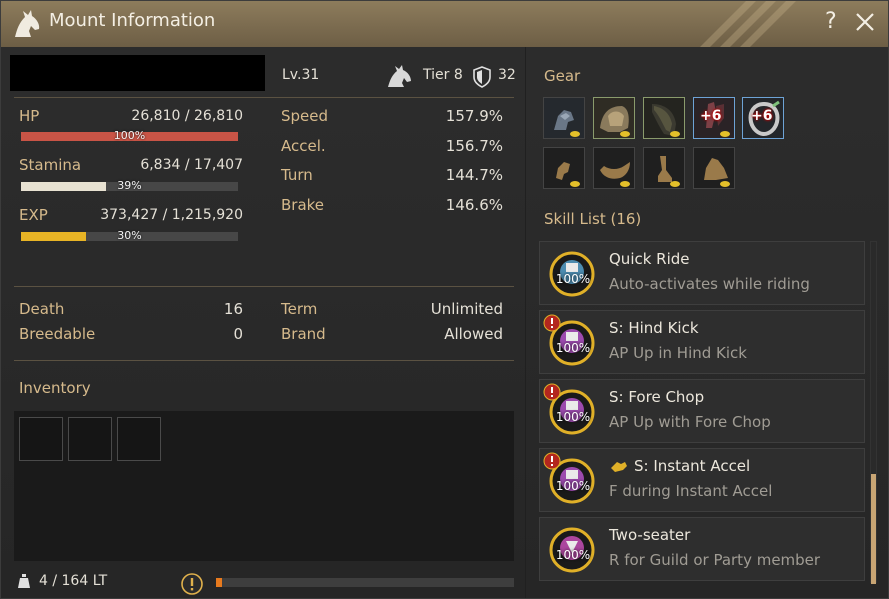 Image resolution: width=889 pixels, height=599 pixels. I want to click on stirrups-slot: +6, so click(714, 118).